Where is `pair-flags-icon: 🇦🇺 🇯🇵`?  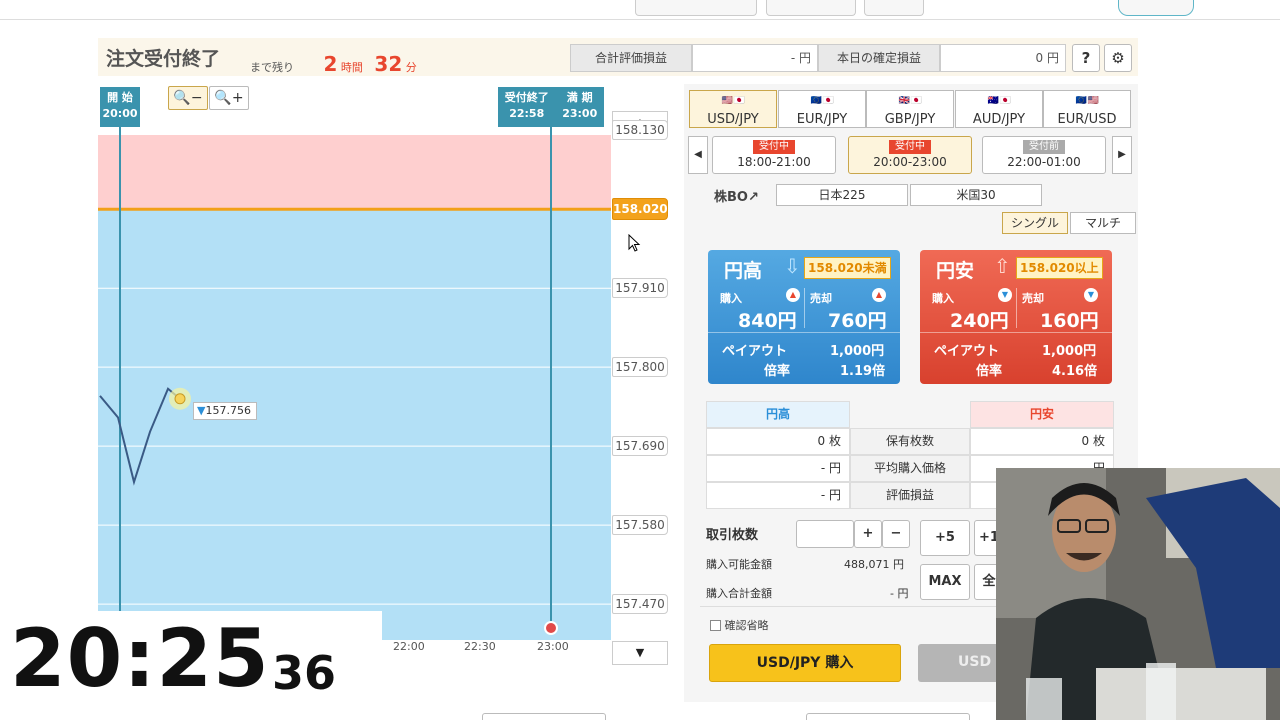
pair-flags-icon: 🇦🇺 🇯🇵 is located at coordinates (999, 101).